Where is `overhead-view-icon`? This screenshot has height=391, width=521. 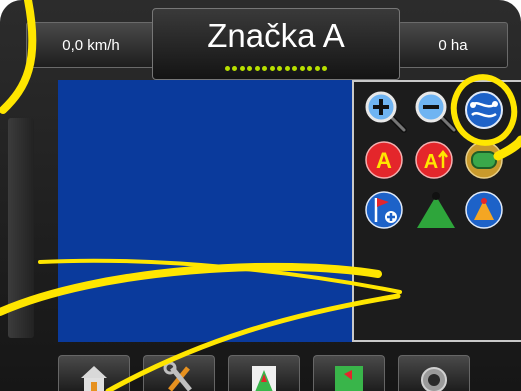 overhead-view-icon is located at coordinates (484, 210).